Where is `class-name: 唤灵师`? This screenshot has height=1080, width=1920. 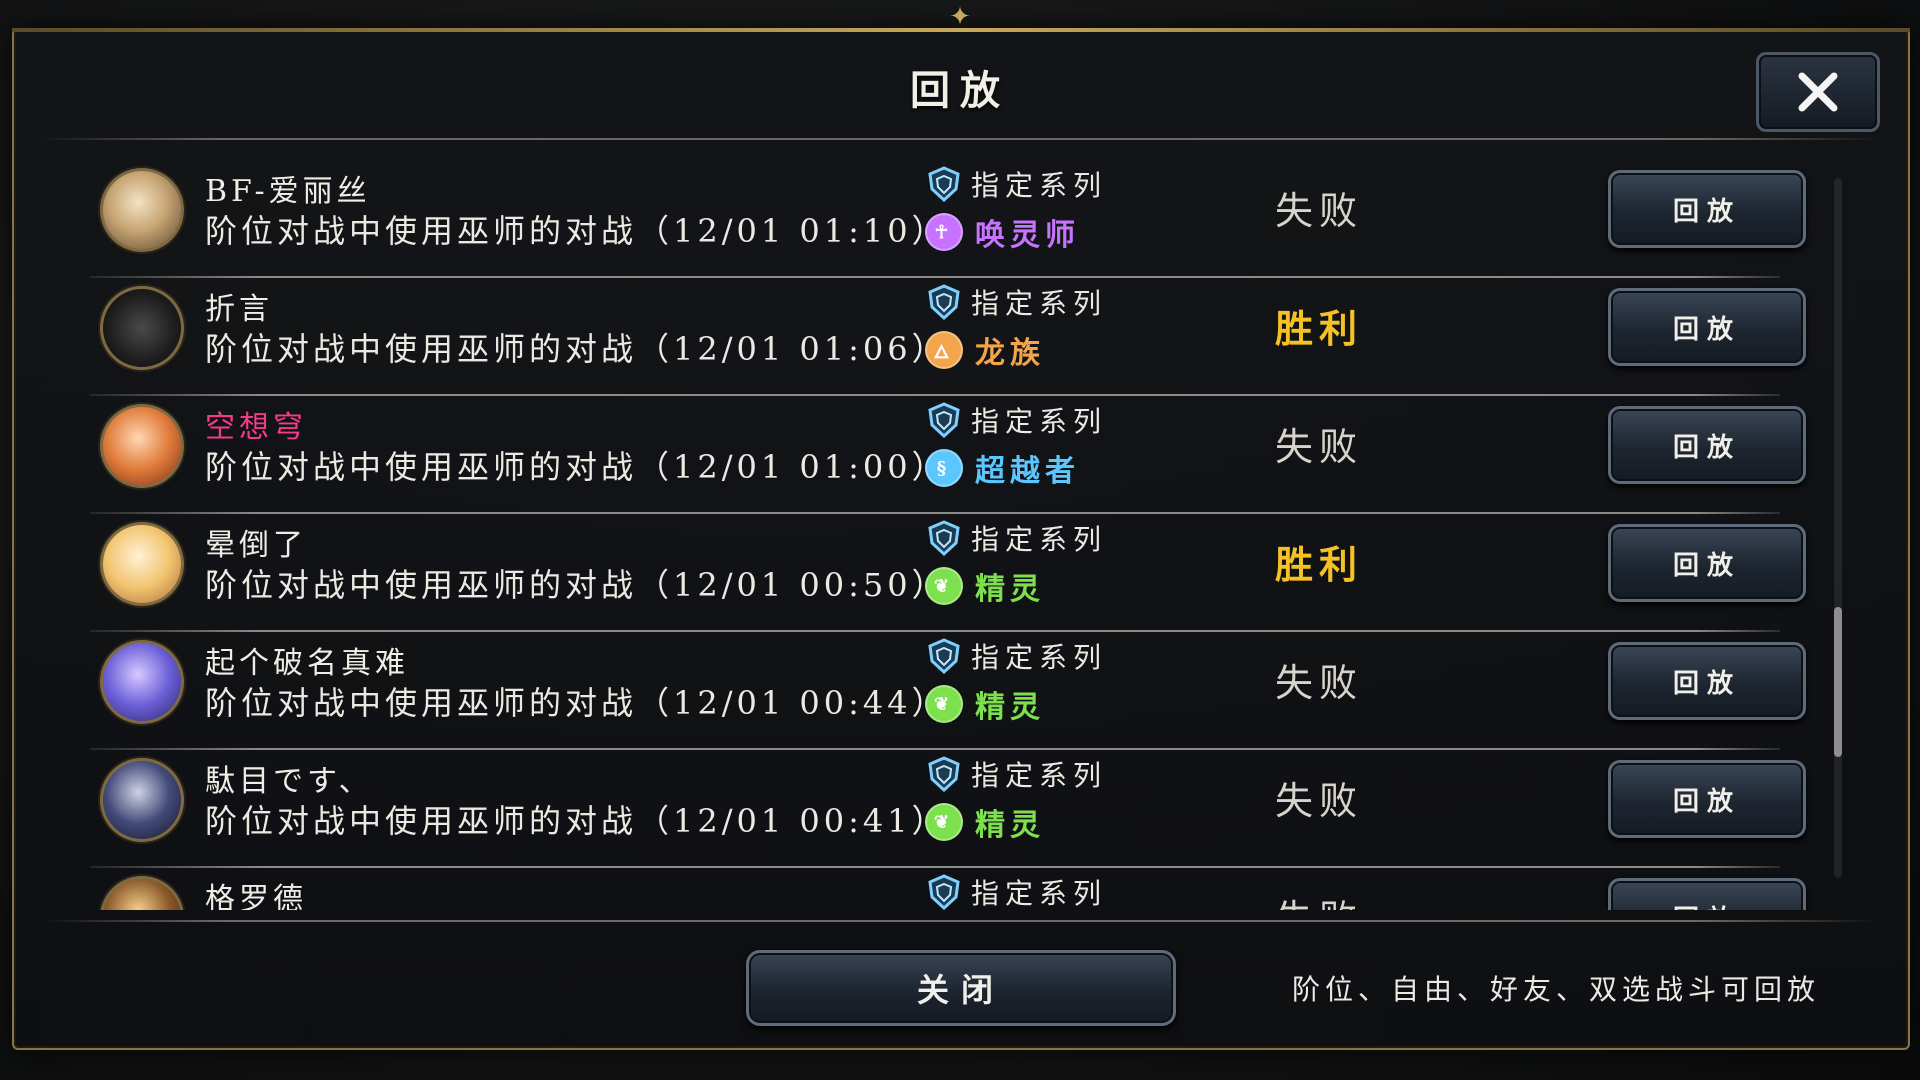 class-name: 唤灵师 is located at coordinates (1027, 235).